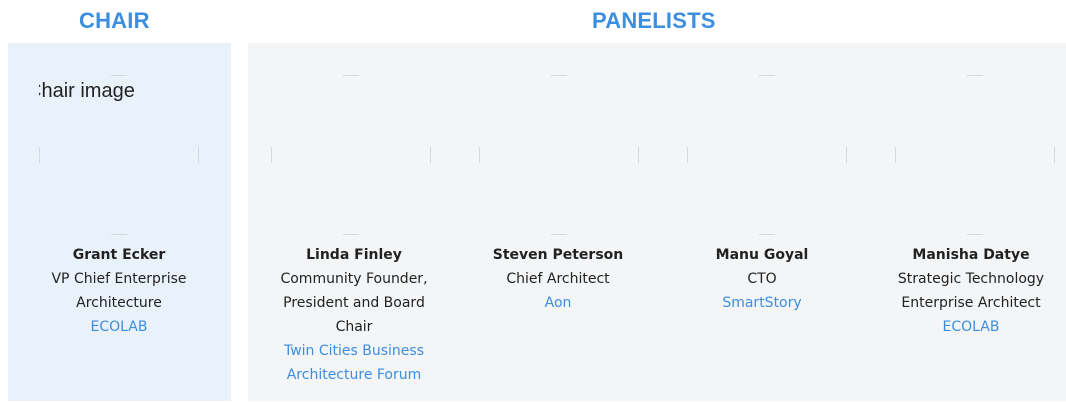  I want to click on chair-image-alt-text: Chair image, so click(87, 91).